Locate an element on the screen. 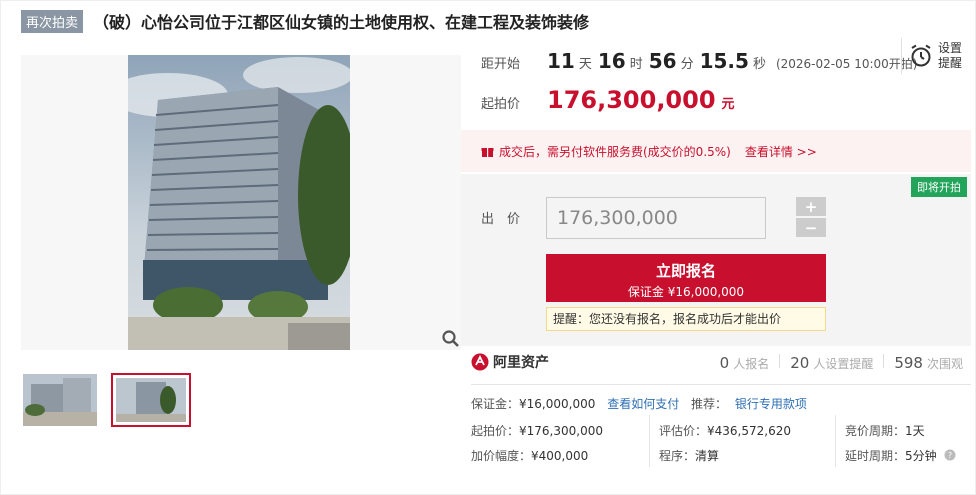 This screenshot has width=976, height=495. eval-value: ¥436,572,620 is located at coordinates (749, 431).